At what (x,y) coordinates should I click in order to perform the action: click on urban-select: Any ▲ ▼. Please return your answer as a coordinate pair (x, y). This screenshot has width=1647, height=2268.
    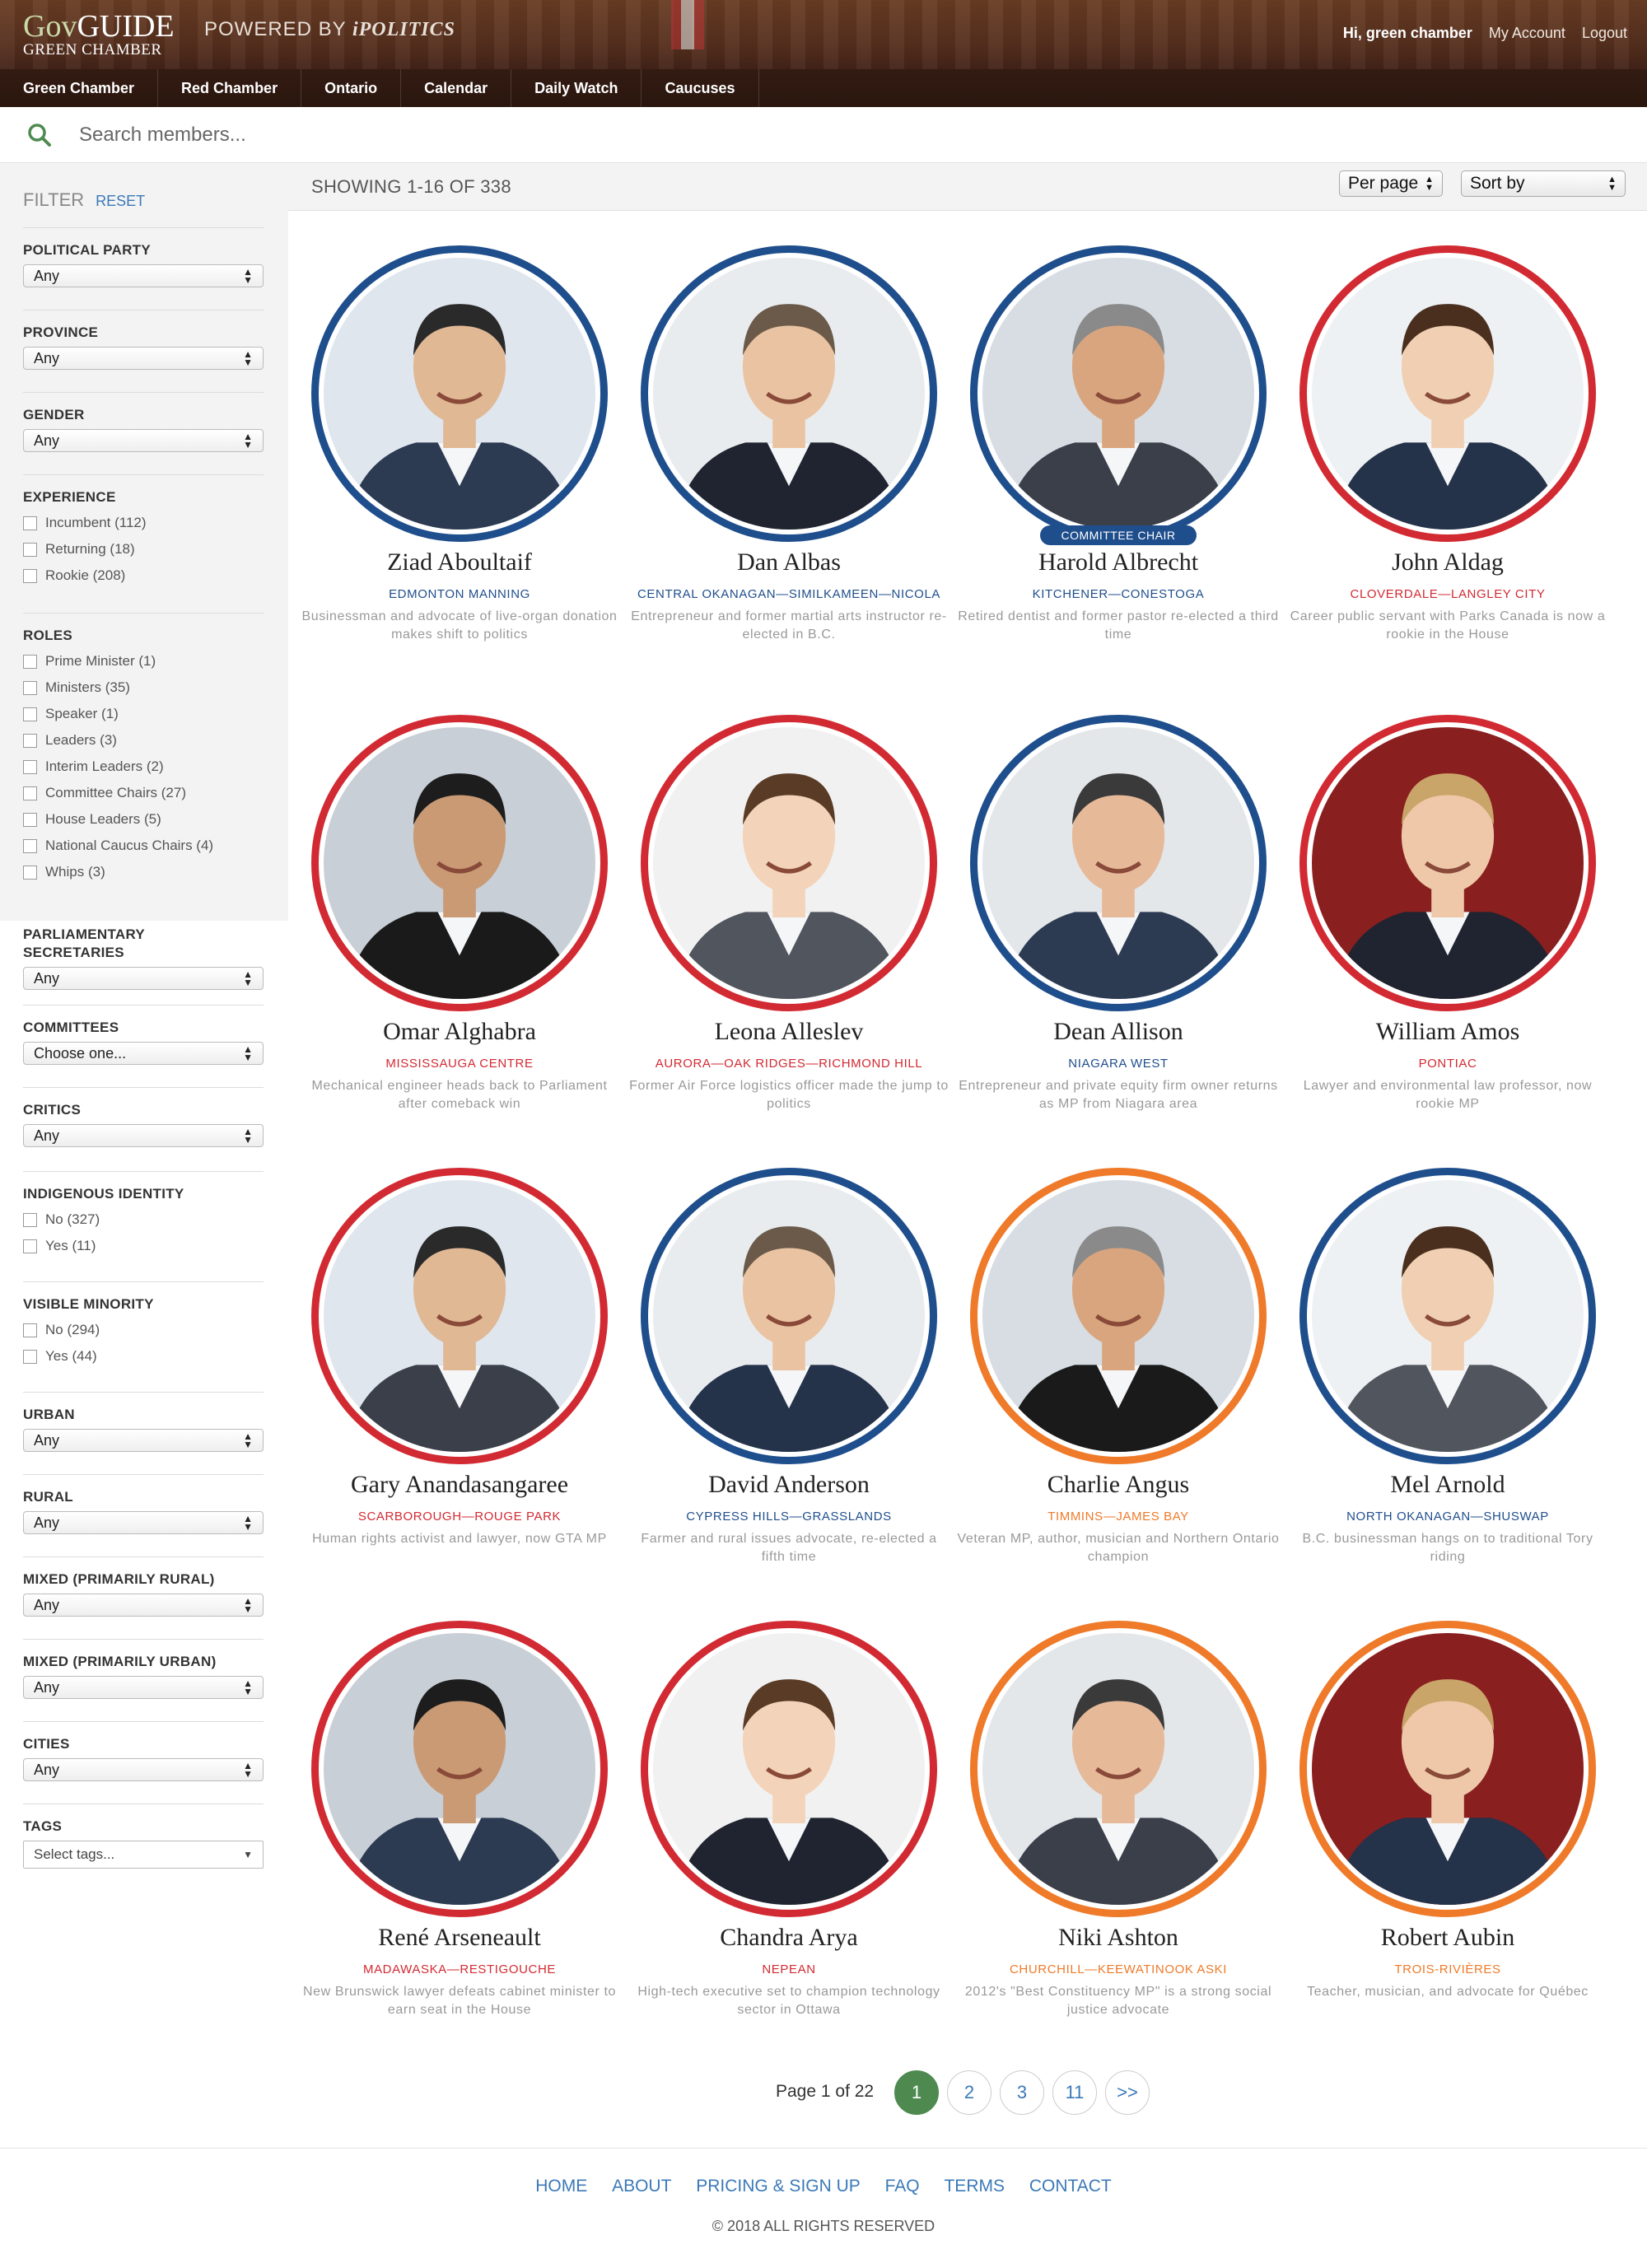
    Looking at the image, I should click on (143, 1440).